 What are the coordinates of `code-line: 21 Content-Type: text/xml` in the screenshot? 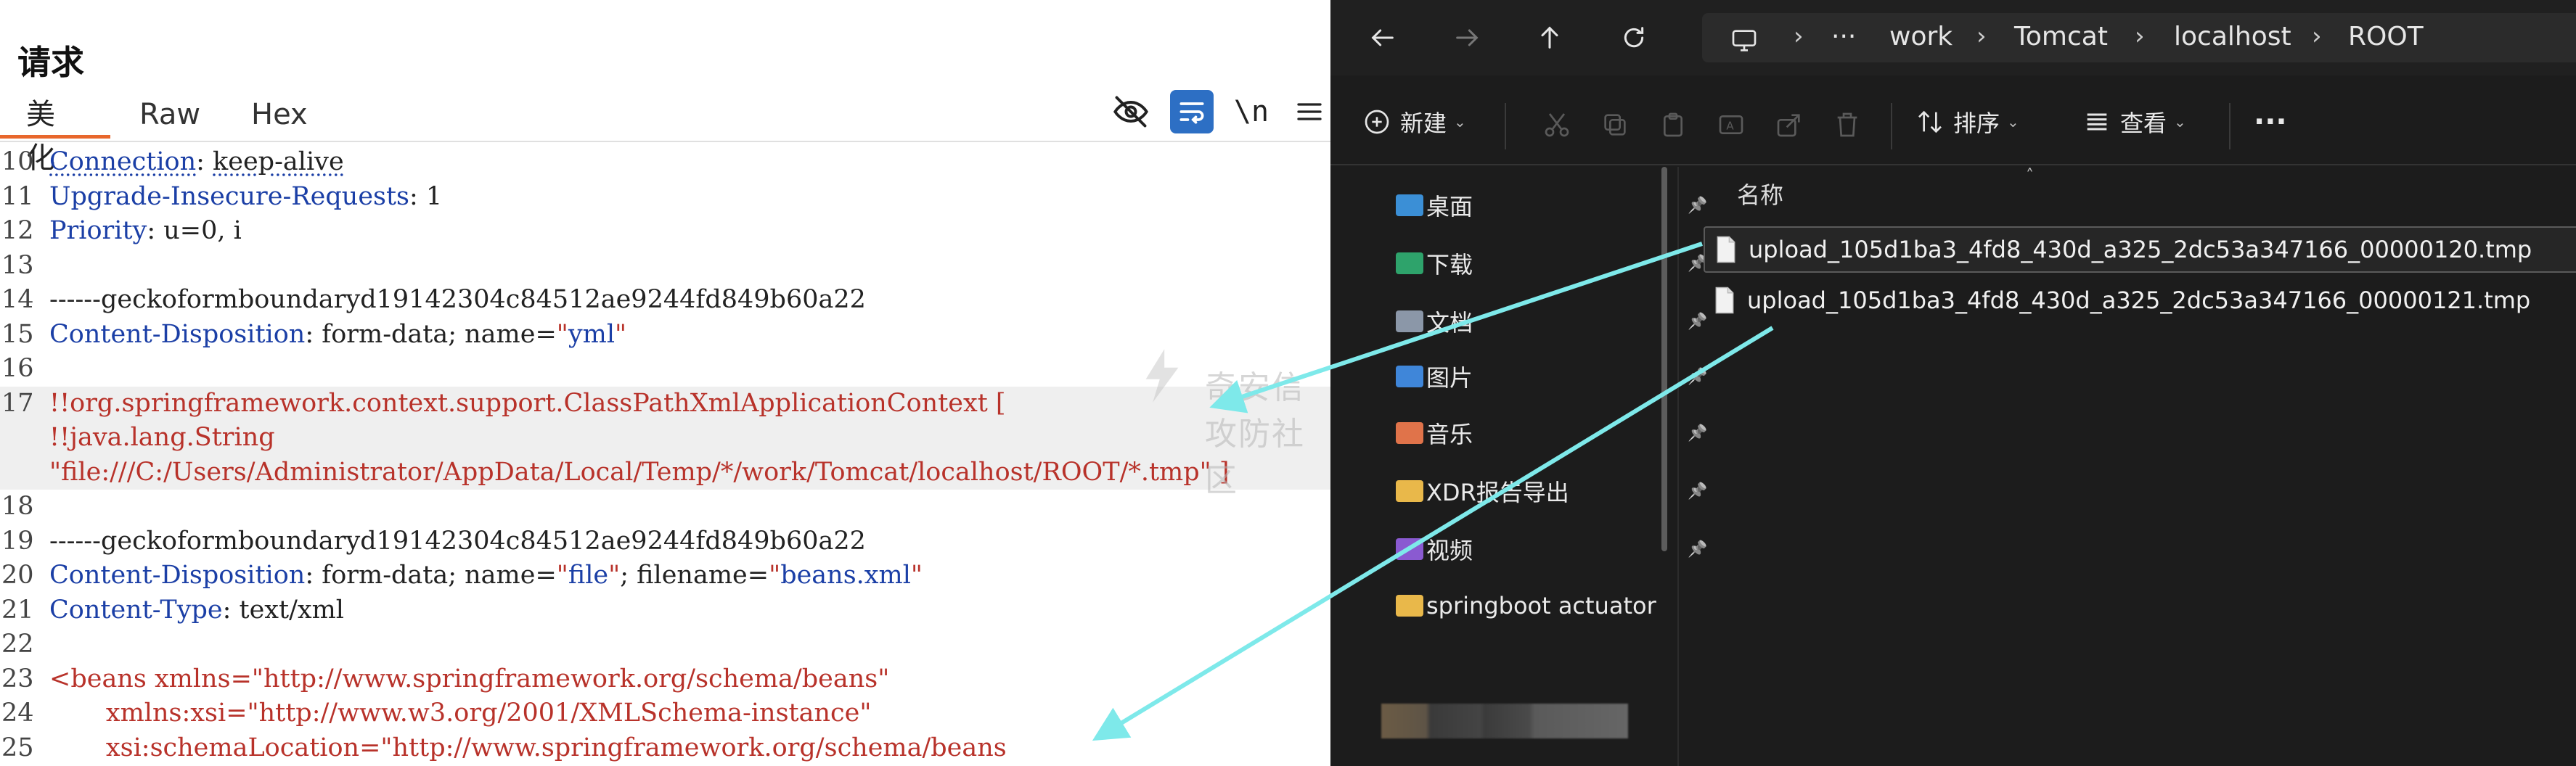 It's located at (665, 610).